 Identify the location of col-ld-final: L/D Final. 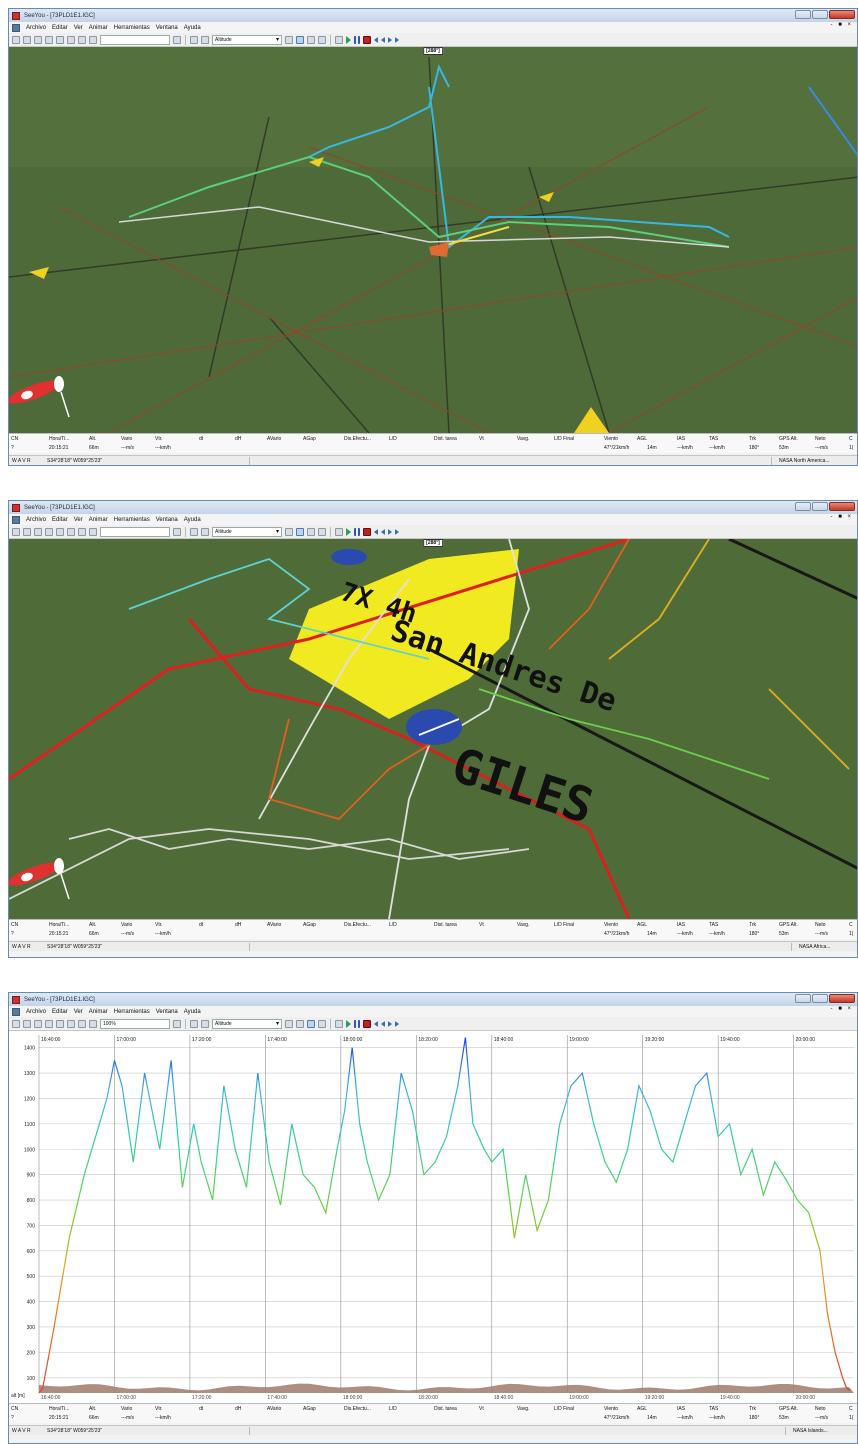
(564, 1409).